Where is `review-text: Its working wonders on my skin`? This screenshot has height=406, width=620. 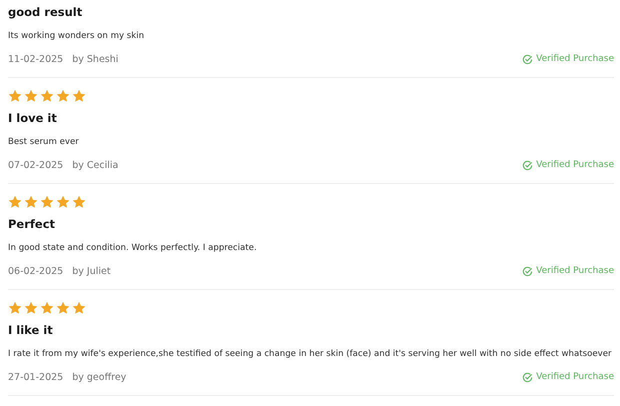 review-text: Its working wonders on my skin is located at coordinates (76, 36).